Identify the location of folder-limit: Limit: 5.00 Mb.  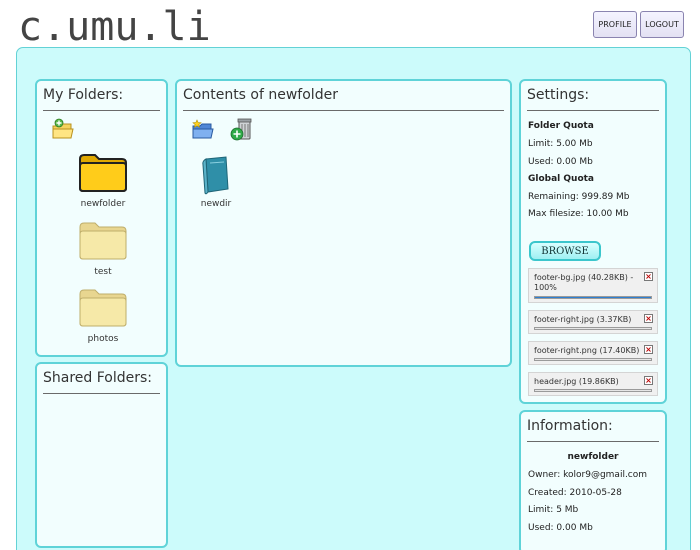
(560, 144).